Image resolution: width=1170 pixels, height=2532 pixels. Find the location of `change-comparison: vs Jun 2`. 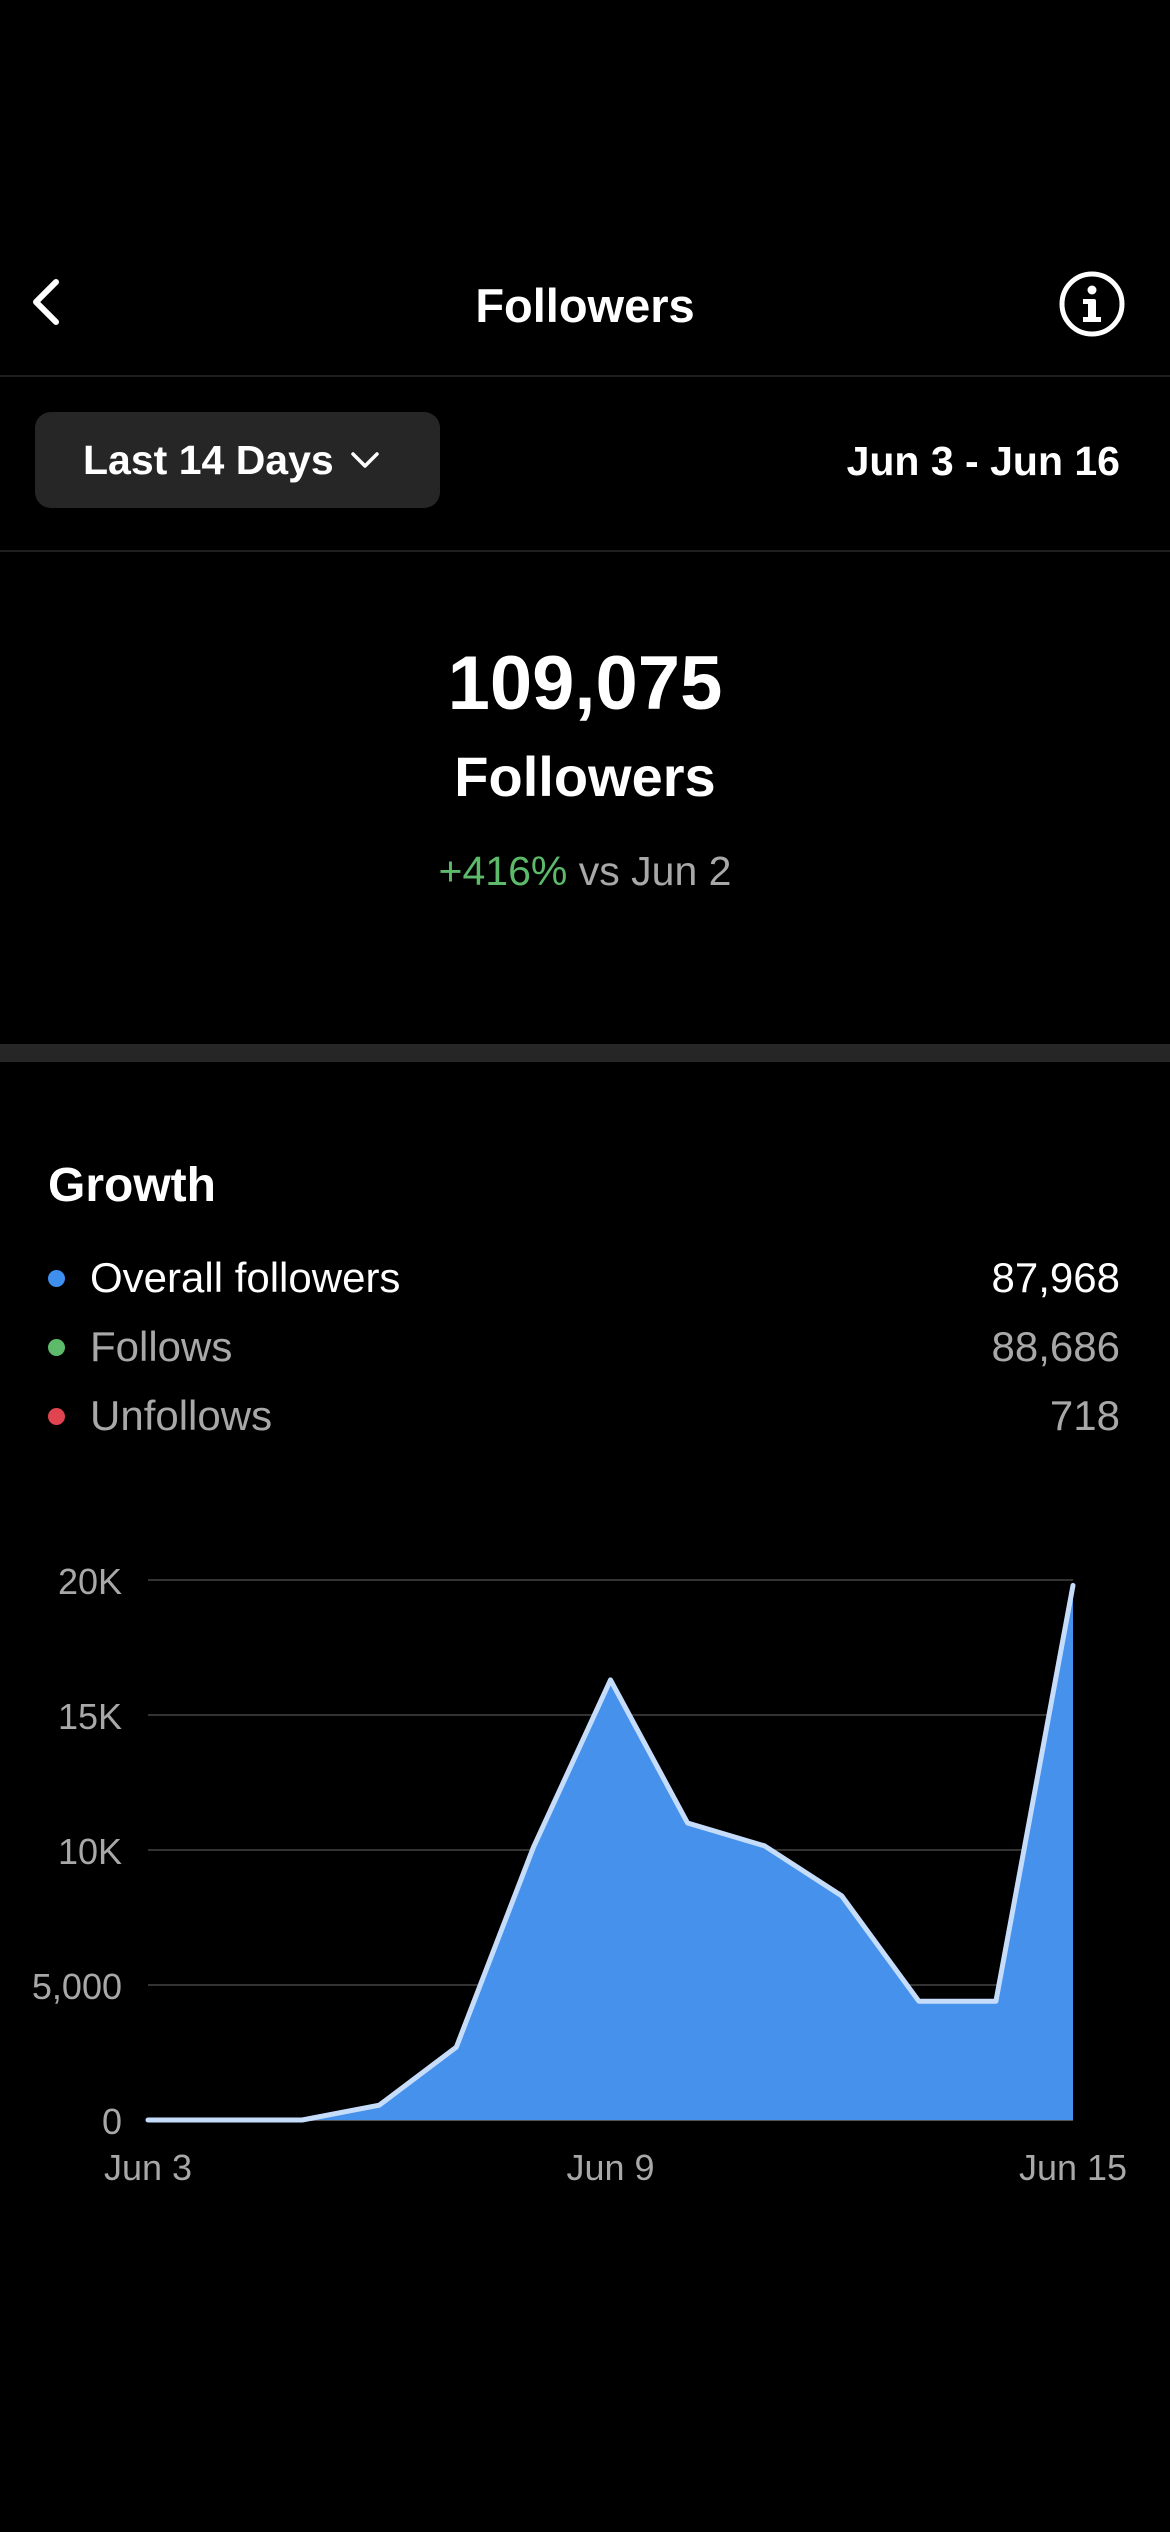

change-comparison: vs Jun 2 is located at coordinates (649, 871).